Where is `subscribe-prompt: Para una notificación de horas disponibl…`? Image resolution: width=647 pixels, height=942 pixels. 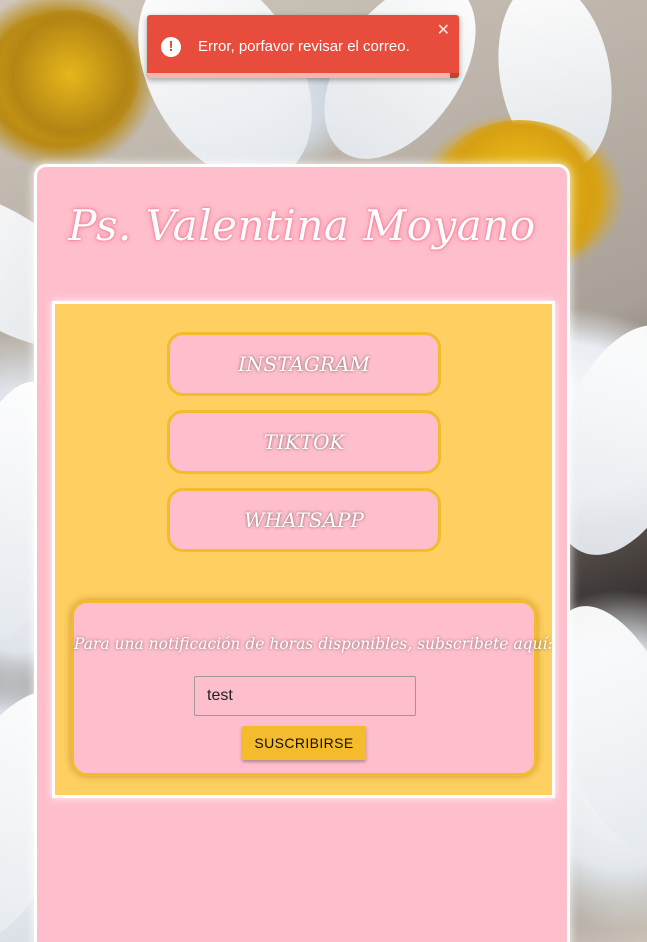 subscribe-prompt: Para una notificación de horas disponibl… is located at coordinates (313, 644).